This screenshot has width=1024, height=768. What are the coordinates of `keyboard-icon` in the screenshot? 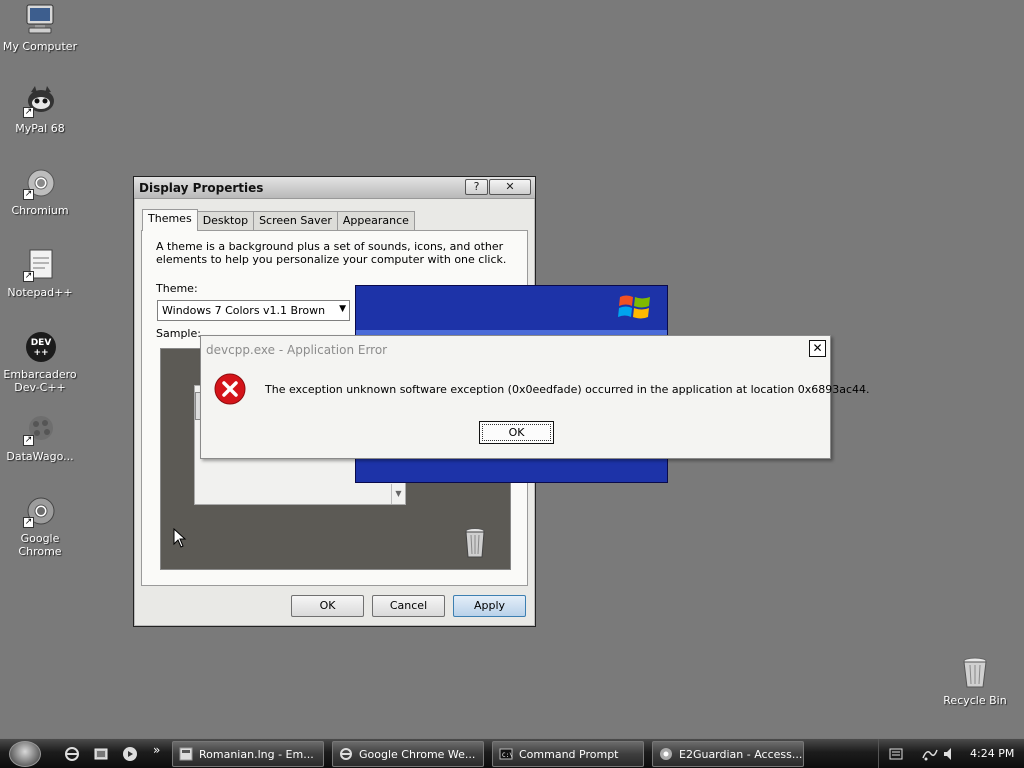 It's located at (896, 754).